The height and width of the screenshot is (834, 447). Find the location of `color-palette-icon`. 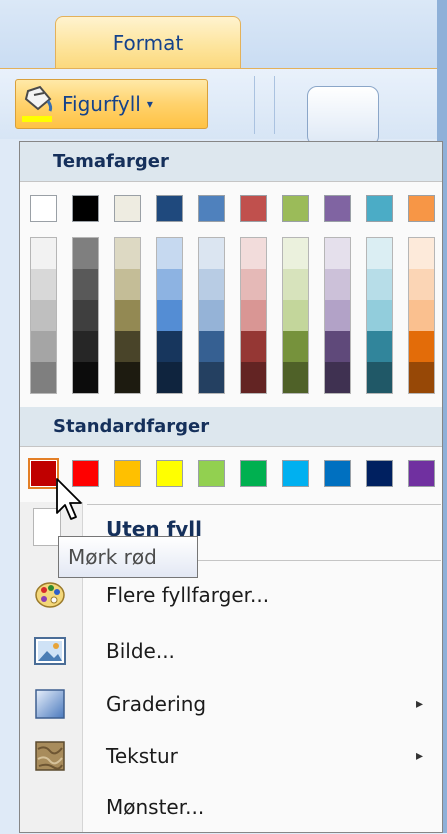

color-palette-icon is located at coordinates (50, 595).